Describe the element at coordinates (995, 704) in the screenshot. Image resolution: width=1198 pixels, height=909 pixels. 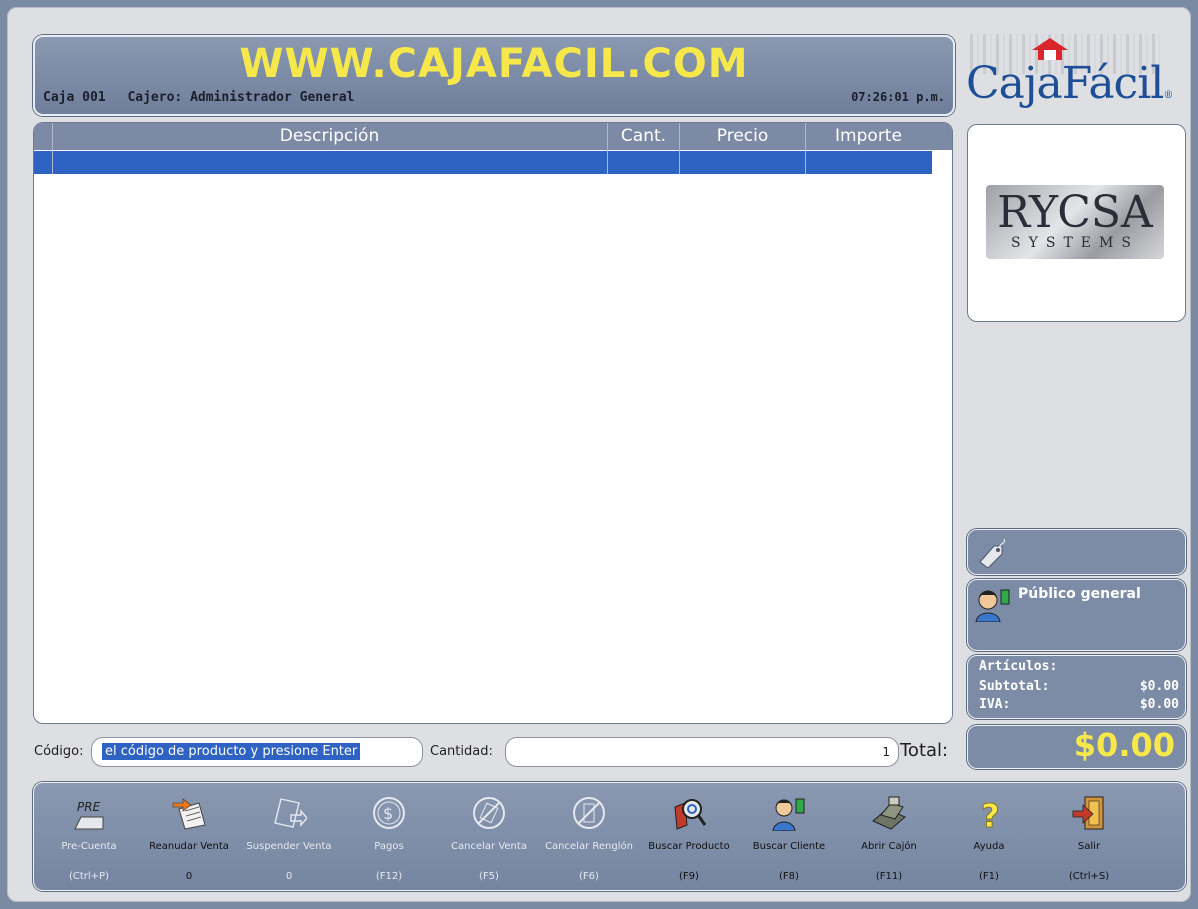
I see `iva-label: IVA:` at that location.